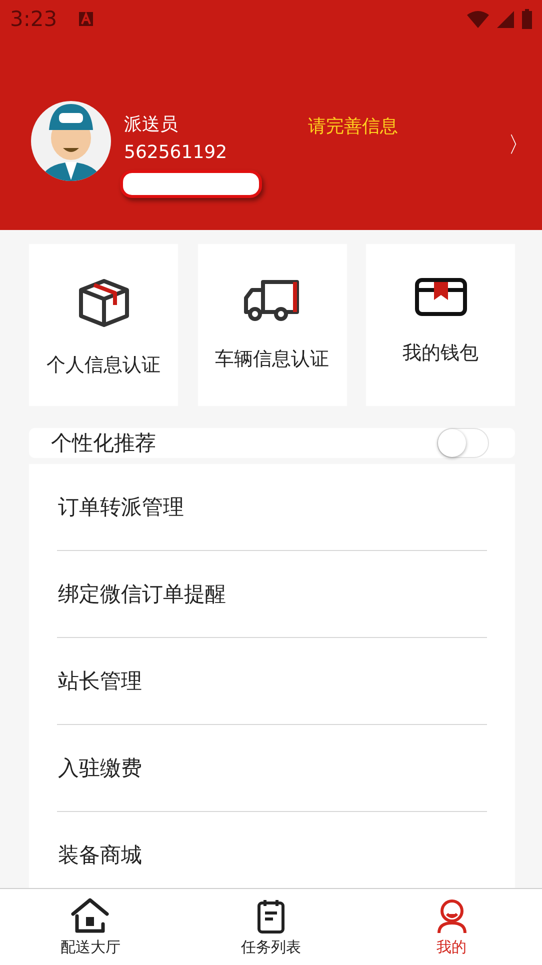 The image size is (542, 965). I want to click on menu-item: 订单转派管理, so click(272, 507).